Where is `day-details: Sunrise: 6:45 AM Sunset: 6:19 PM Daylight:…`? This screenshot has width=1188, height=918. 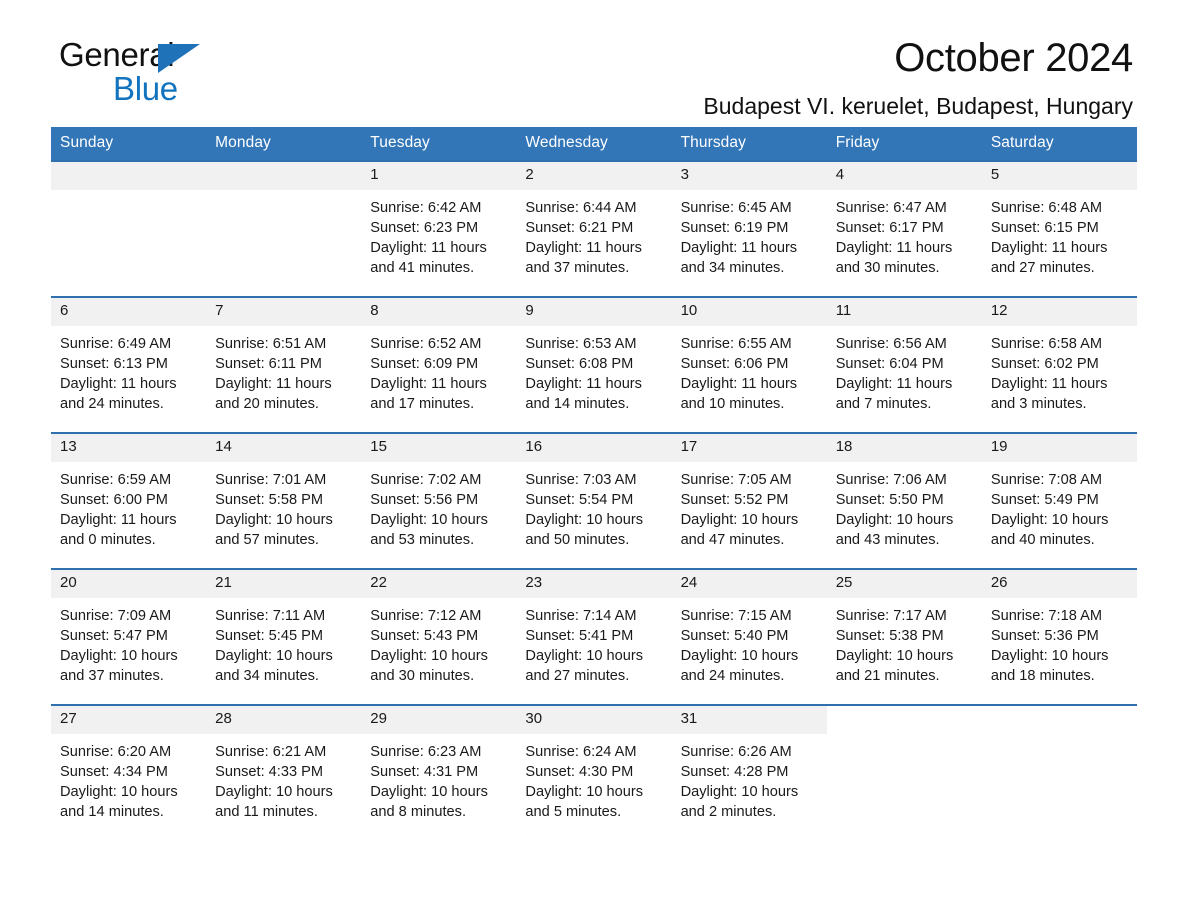
day-details: Sunrise: 6:45 AM Sunset: 6:19 PM Daylight:… is located at coordinates (749, 234).